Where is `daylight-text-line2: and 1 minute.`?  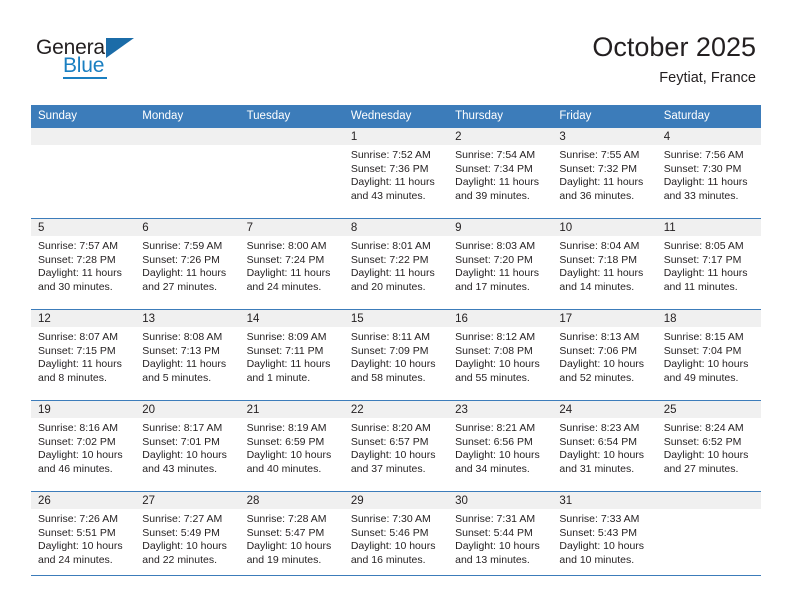
daylight-text-line2: and 1 minute. is located at coordinates (278, 377).